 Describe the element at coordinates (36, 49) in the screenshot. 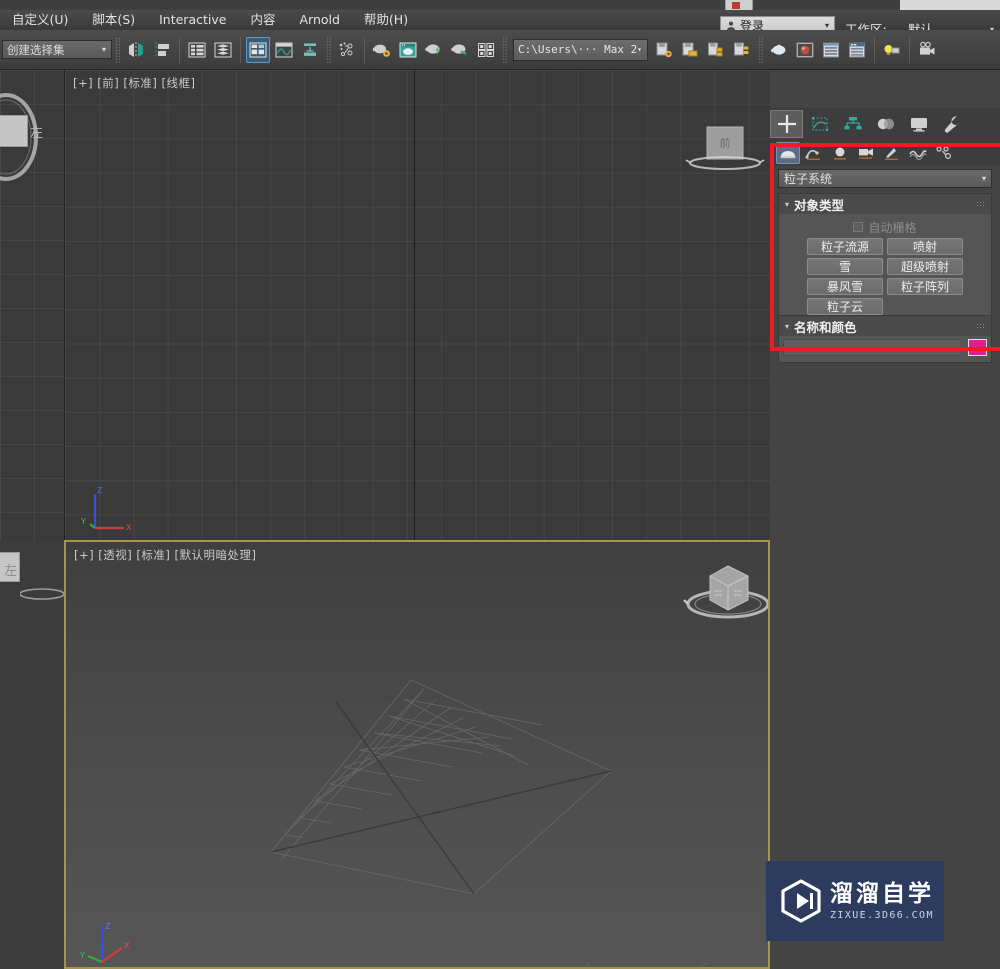

I see `named-selection-value: 创建选择集` at that location.